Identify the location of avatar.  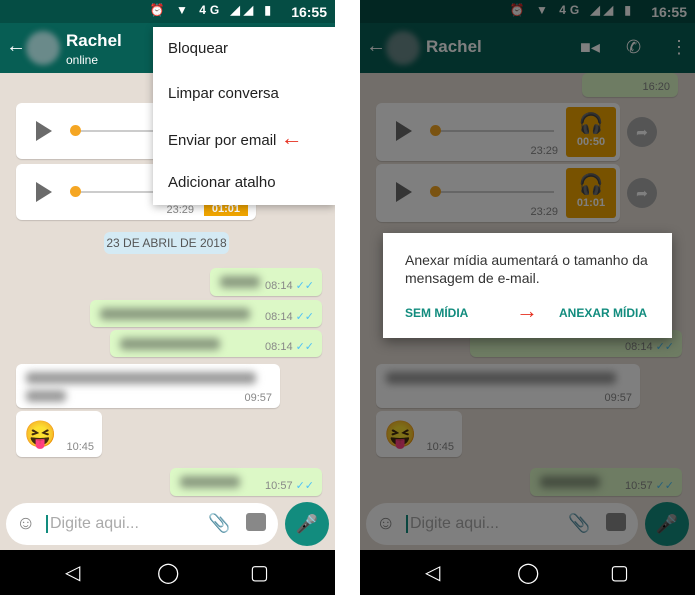
(43, 48).